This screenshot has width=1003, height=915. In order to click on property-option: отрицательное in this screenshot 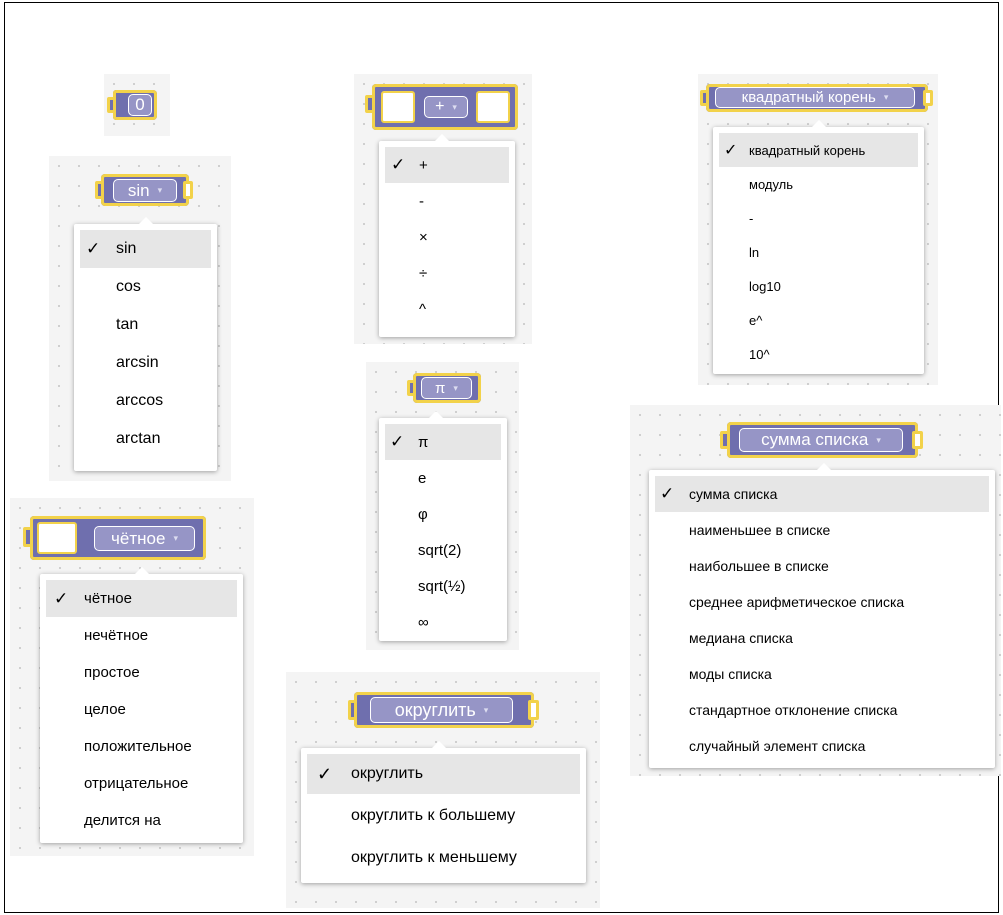, I will do `click(141, 783)`.